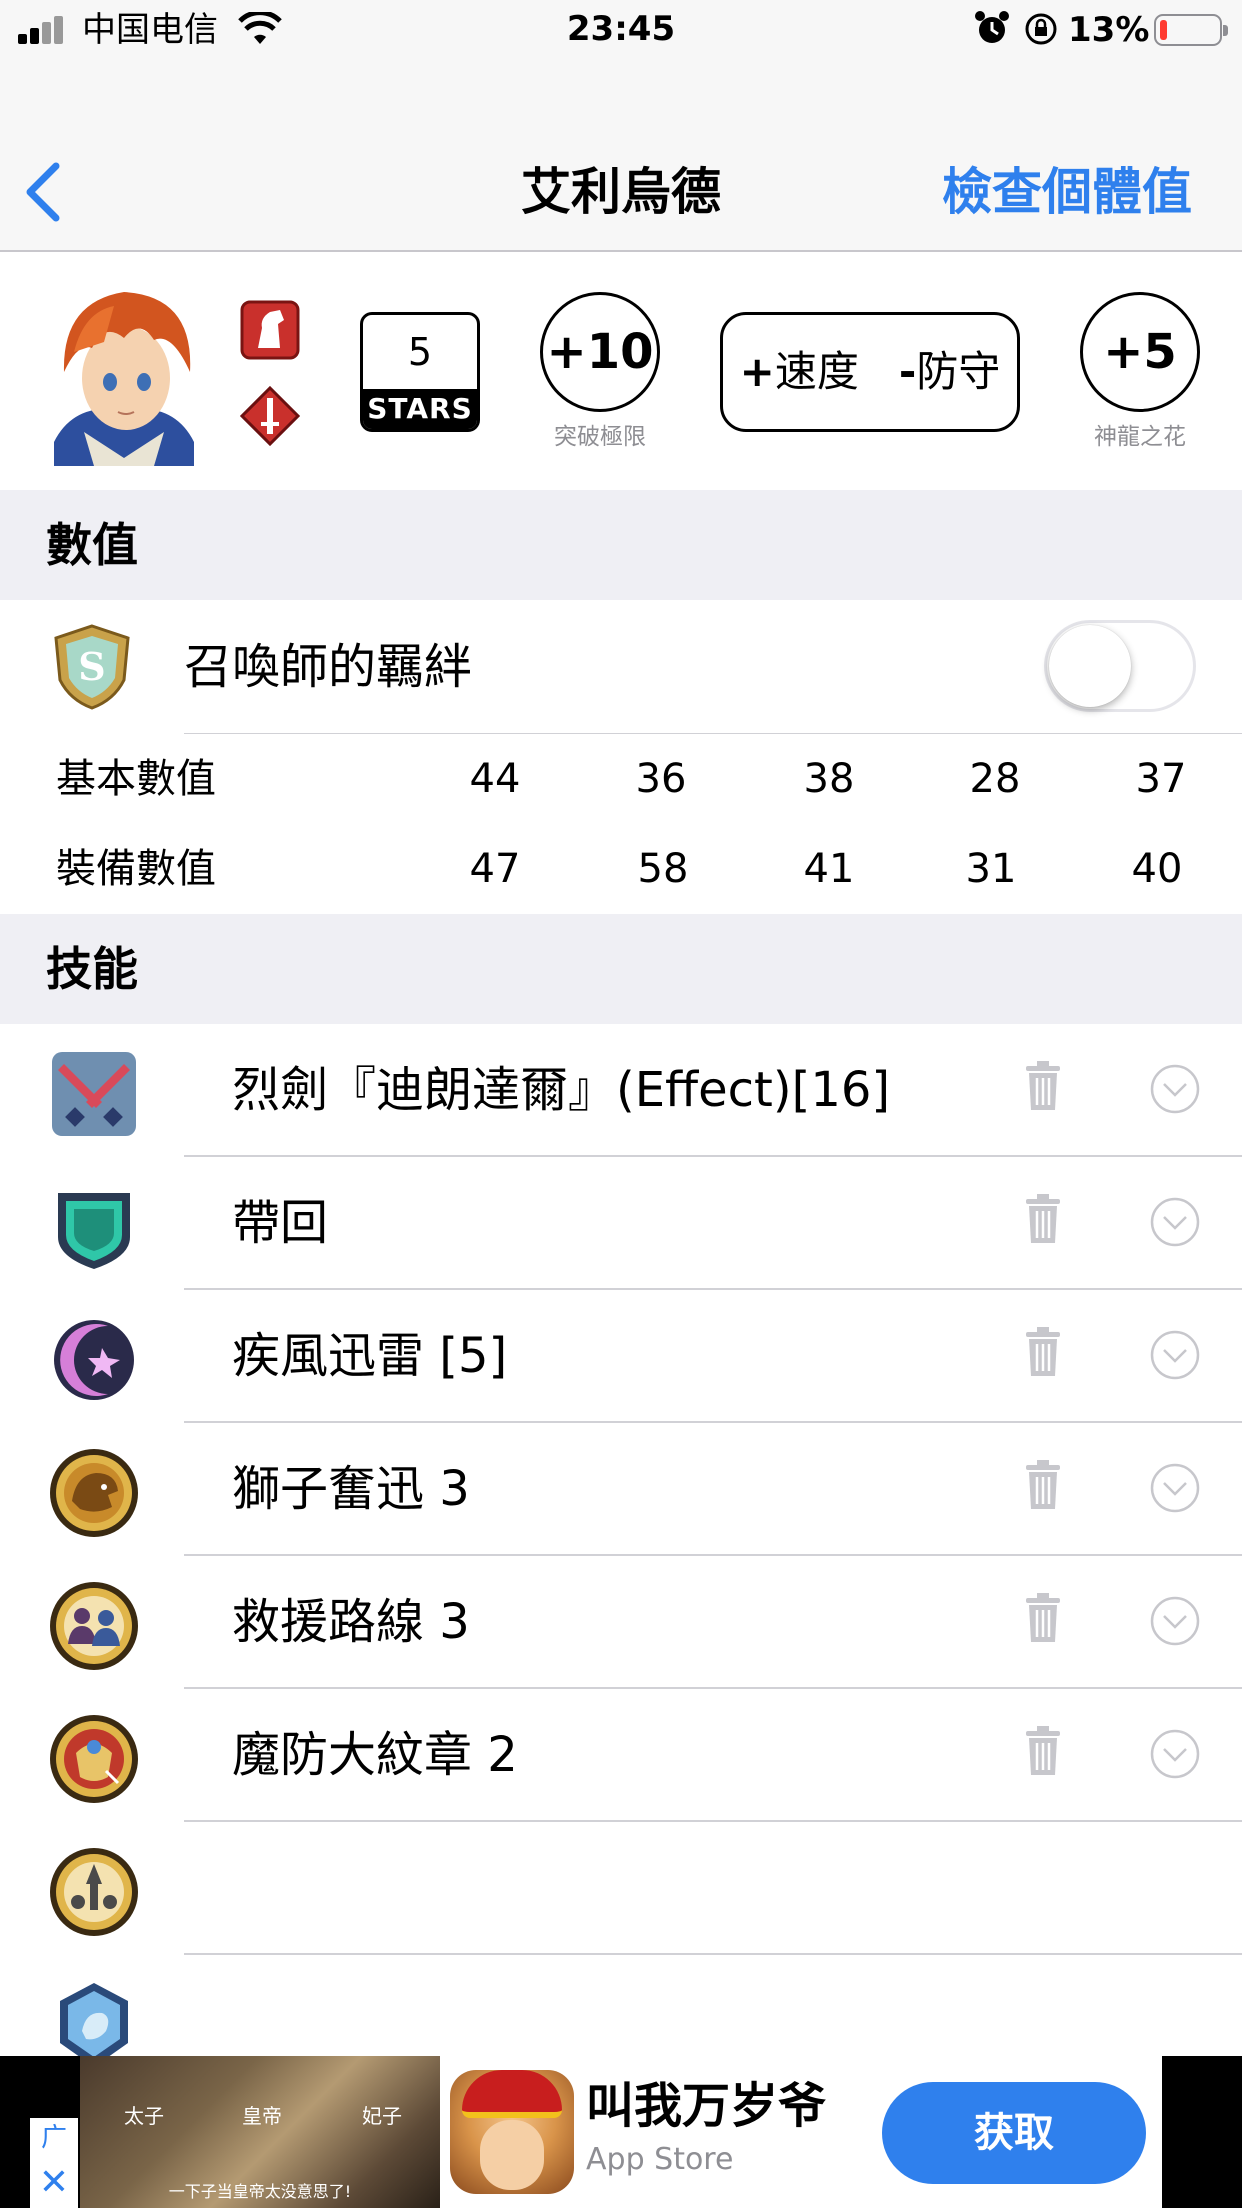 This screenshot has width=1242, height=2208. Describe the element at coordinates (621, 1223) in the screenshot. I see `skill-row-assist: 帶回` at that location.